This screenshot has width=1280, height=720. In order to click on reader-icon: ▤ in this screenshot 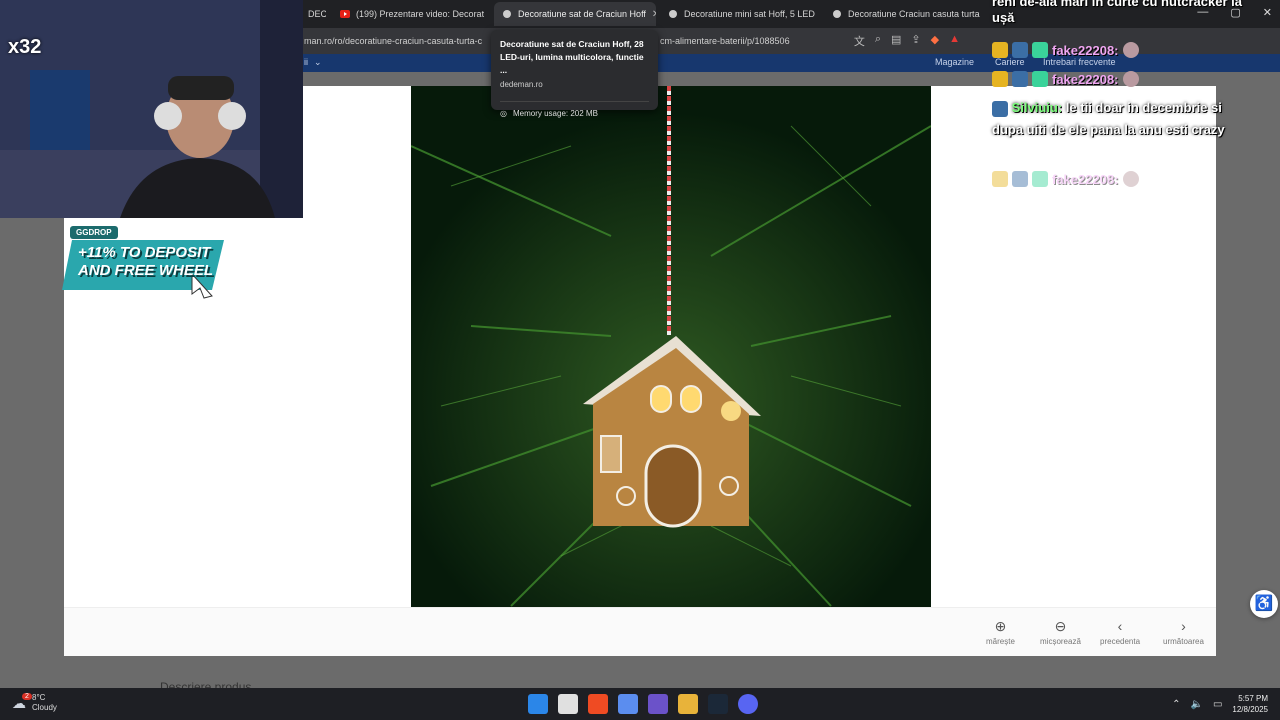, I will do `click(896, 41)`.